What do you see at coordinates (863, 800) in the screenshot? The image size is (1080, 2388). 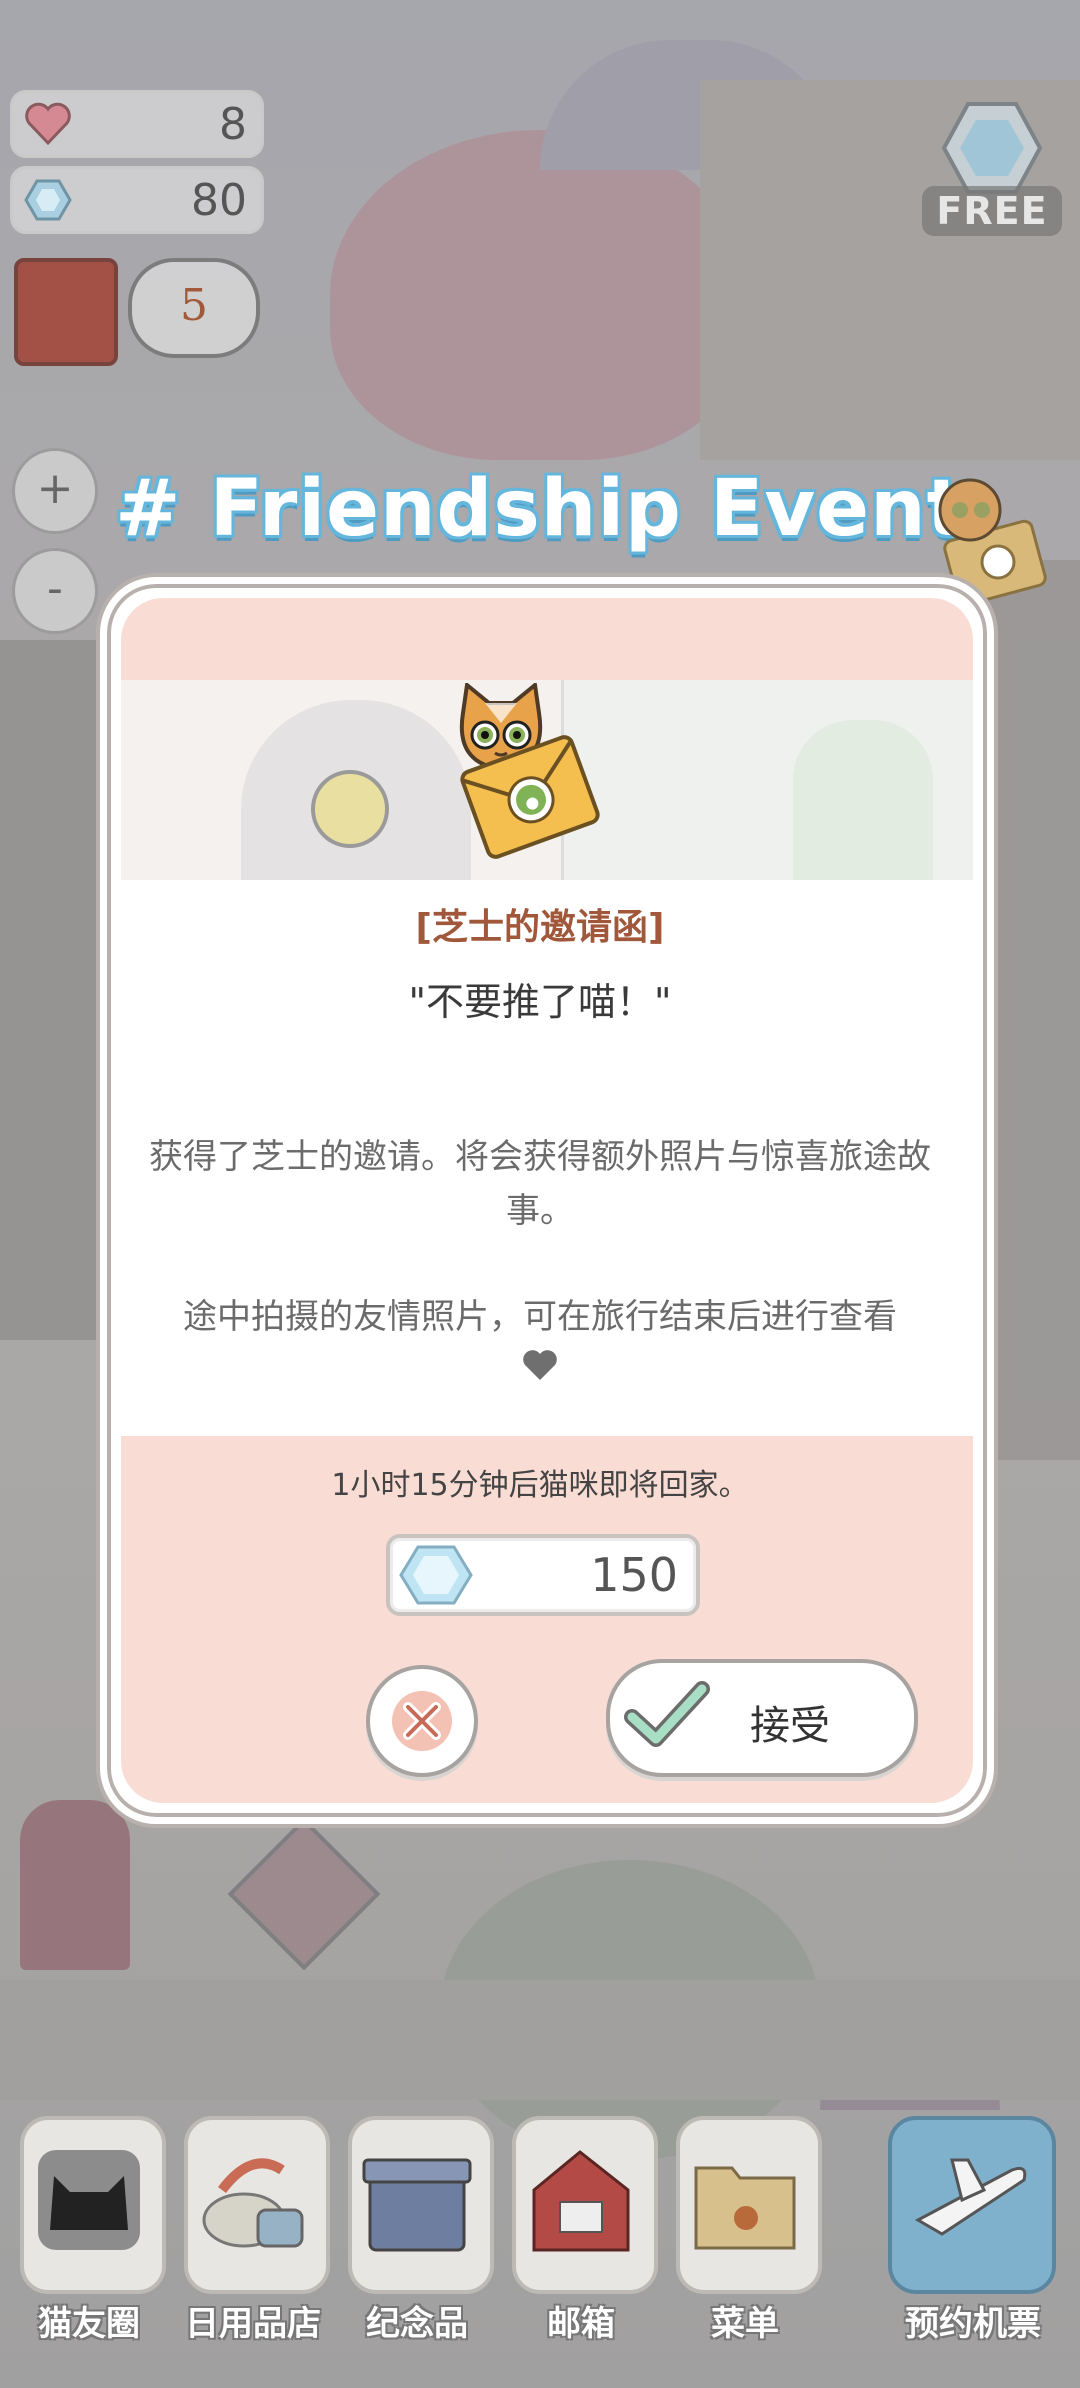 I see `illustration-plant` at bounding box center [863, 800].